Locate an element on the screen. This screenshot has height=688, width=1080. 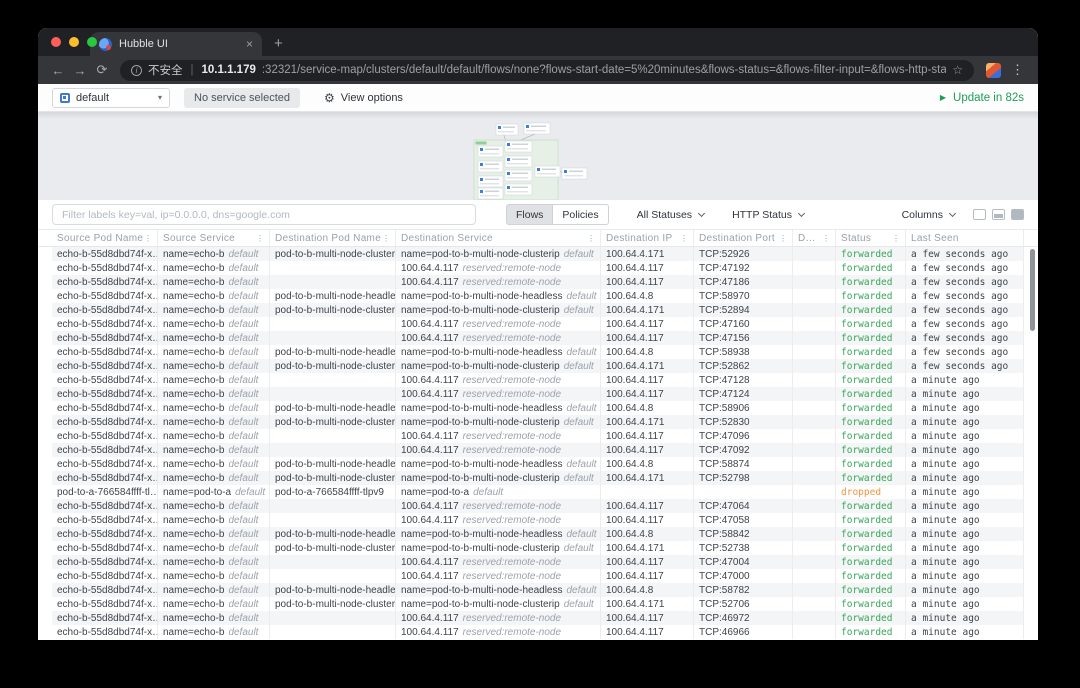
column-header-source-service: Source Service ⋮ is located at coordinates (214, 238).